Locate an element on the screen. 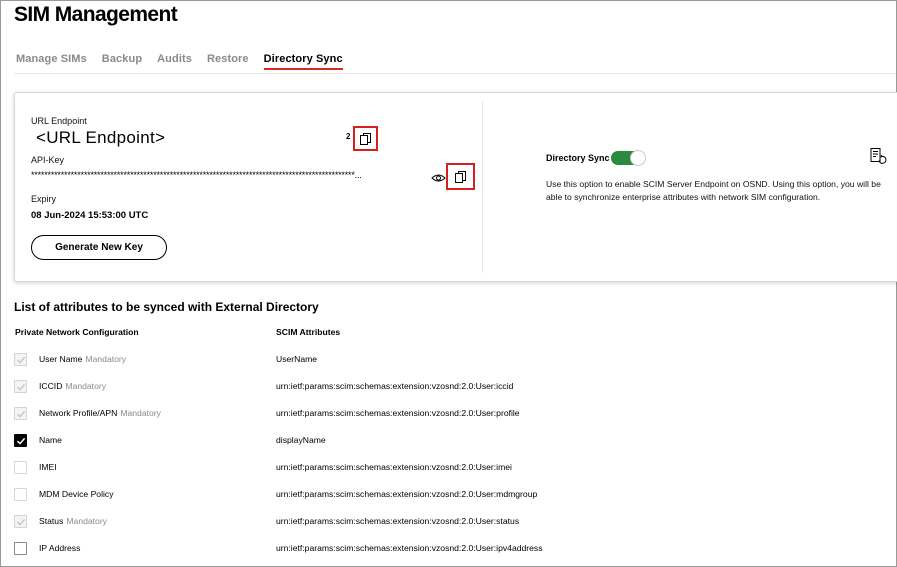  expiry-value: 08 Jun-2024 15:53:00 UTC is located at coordinates (90, 215).